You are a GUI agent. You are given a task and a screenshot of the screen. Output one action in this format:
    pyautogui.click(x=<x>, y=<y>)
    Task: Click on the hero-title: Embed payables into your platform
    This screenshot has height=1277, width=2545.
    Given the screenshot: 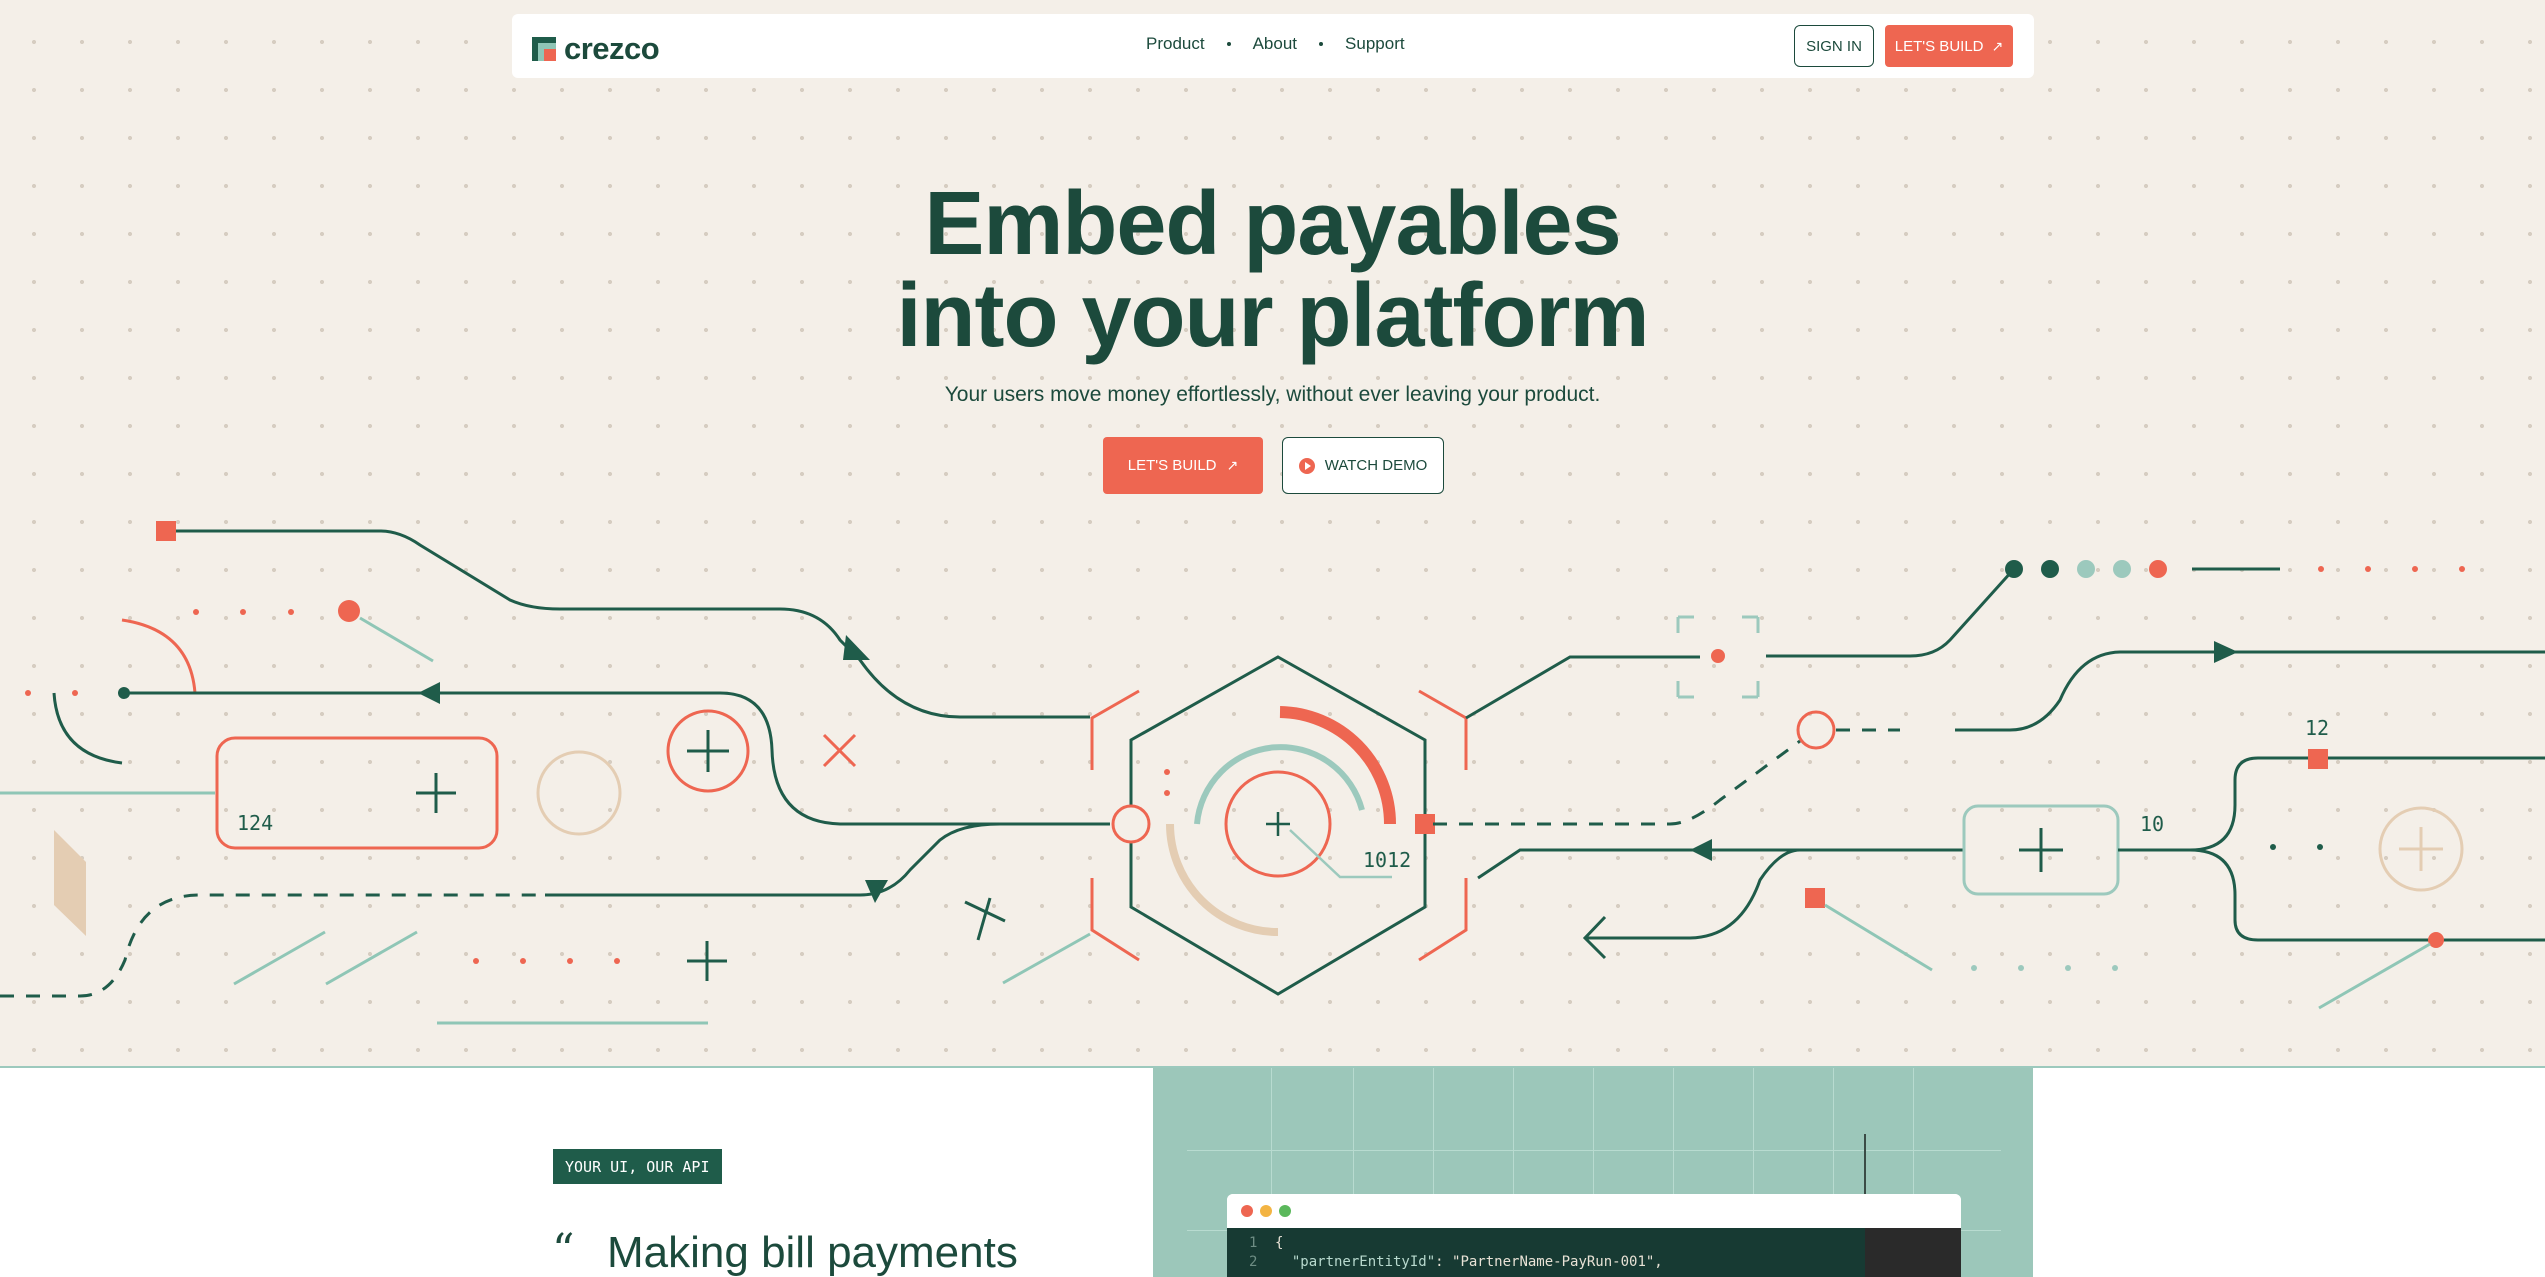 What is the action you would take?
    pyautogui.click(x=1272, y=270)
    